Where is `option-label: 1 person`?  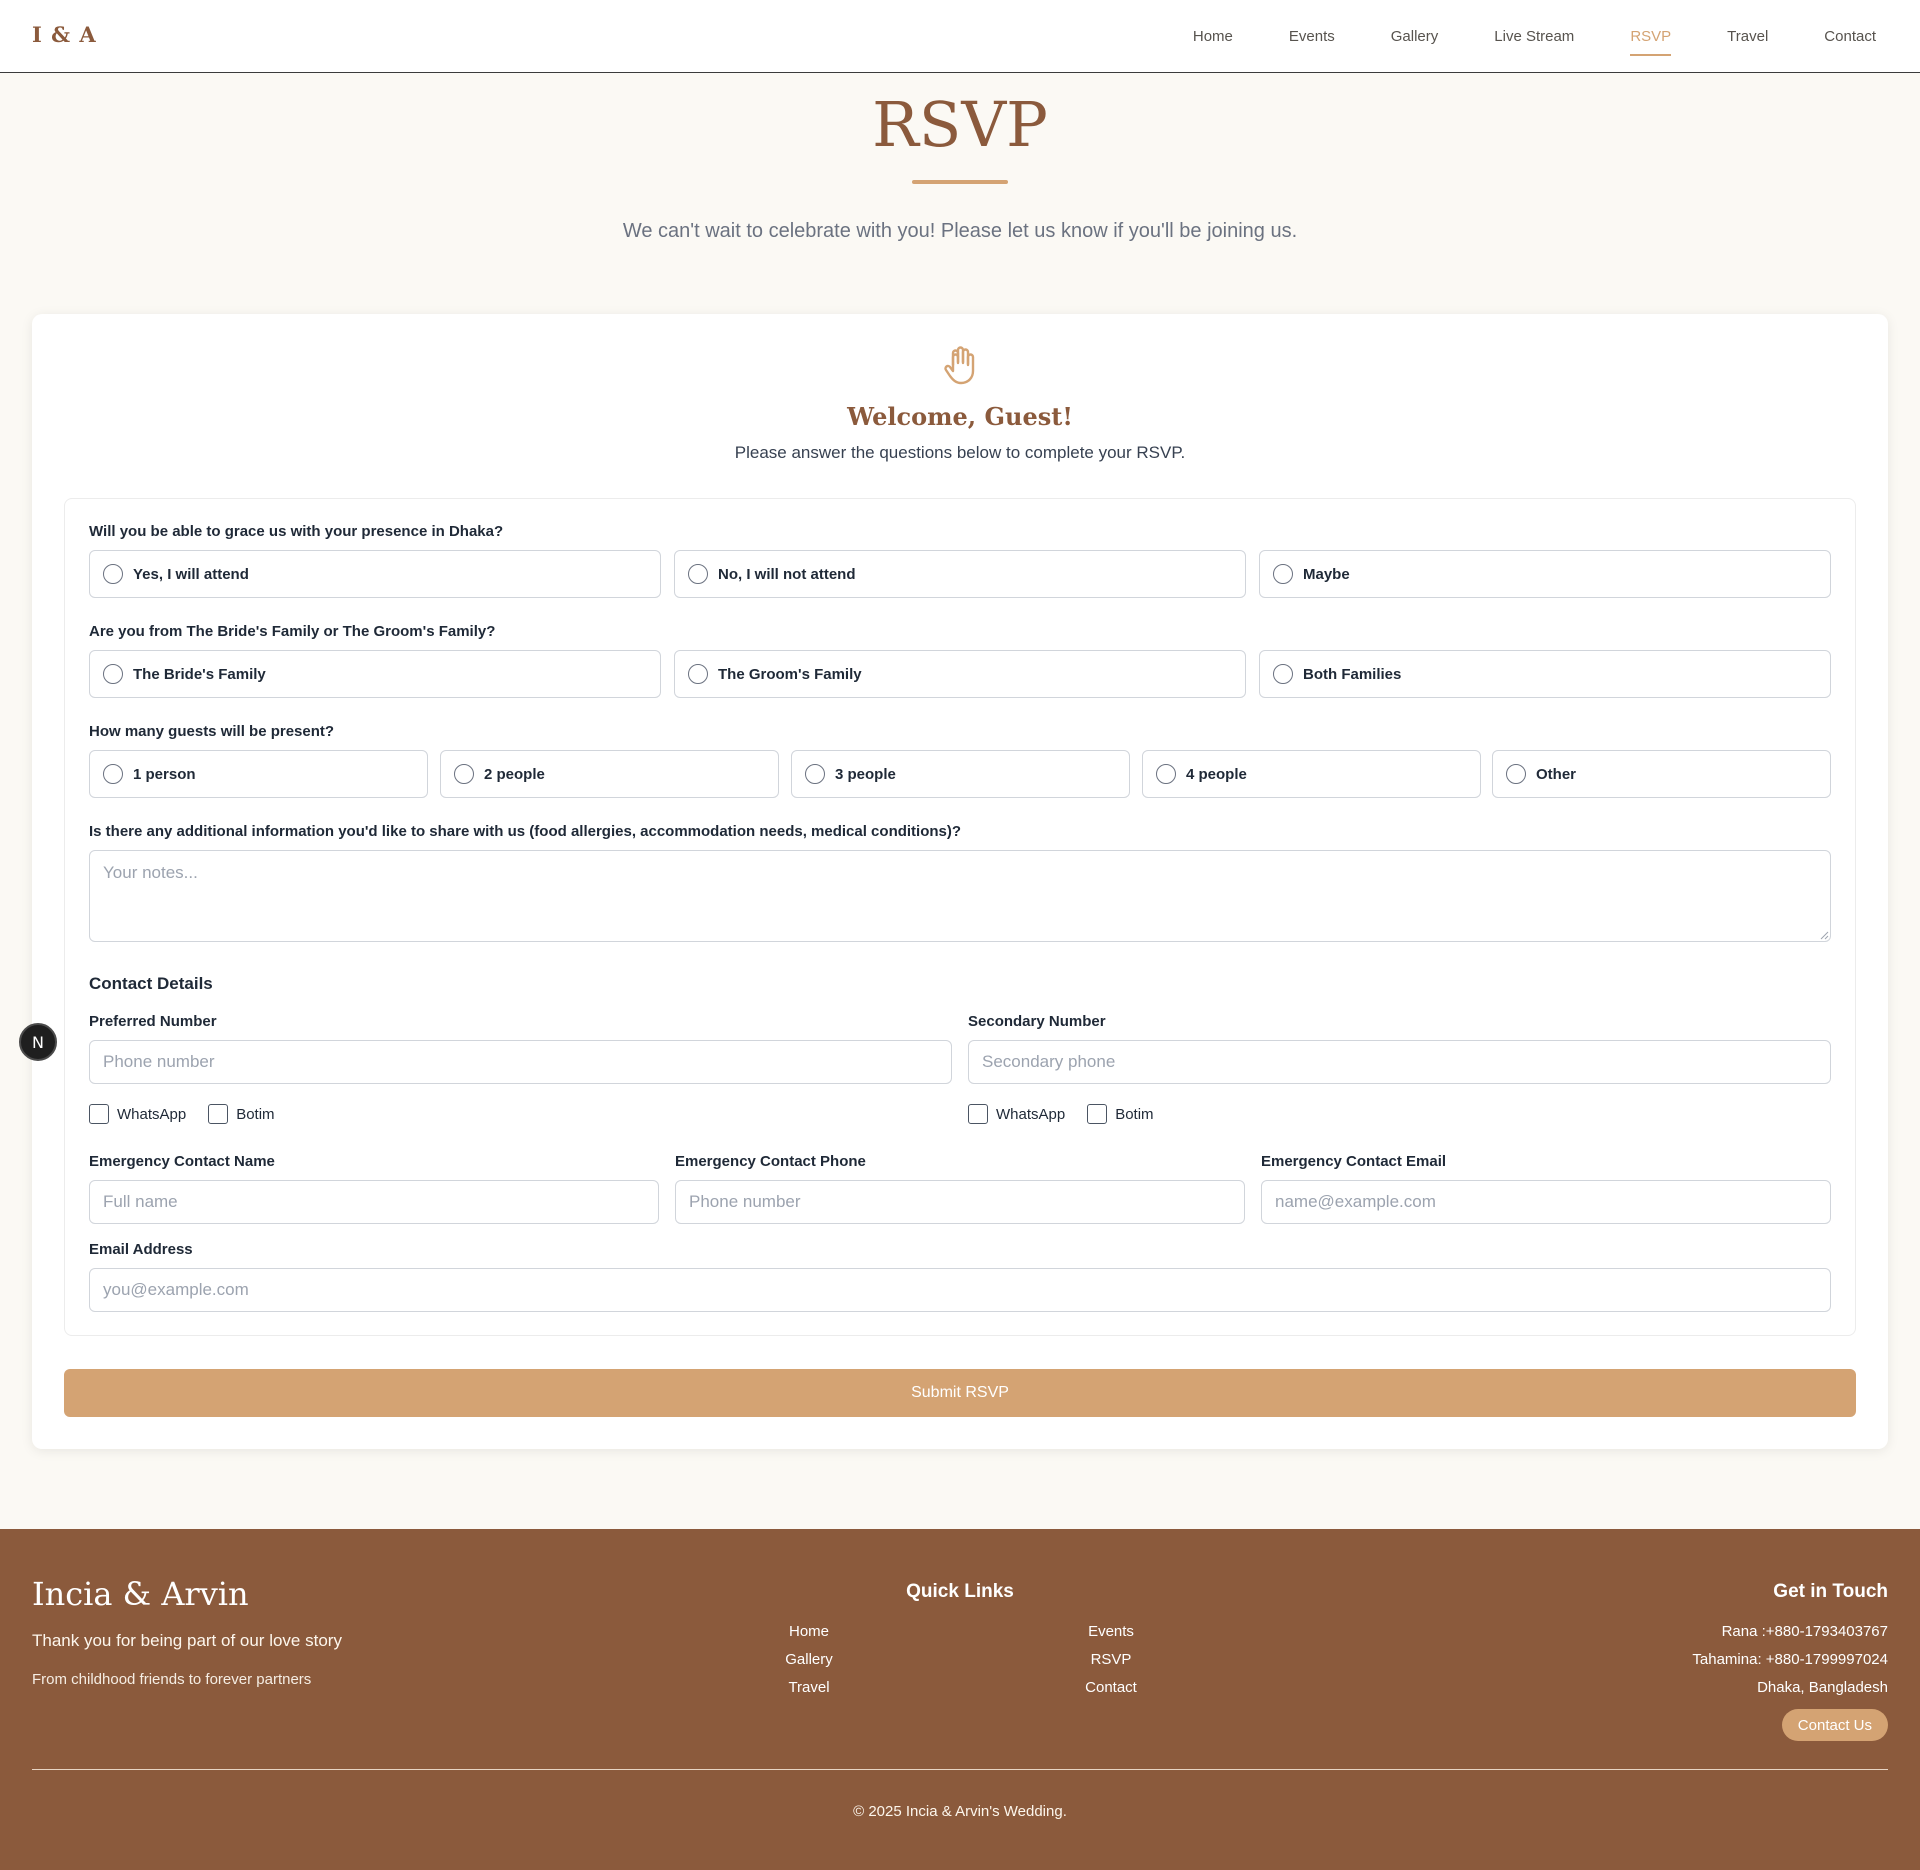 option-label: 1 person is located at coordinates (164, 774).